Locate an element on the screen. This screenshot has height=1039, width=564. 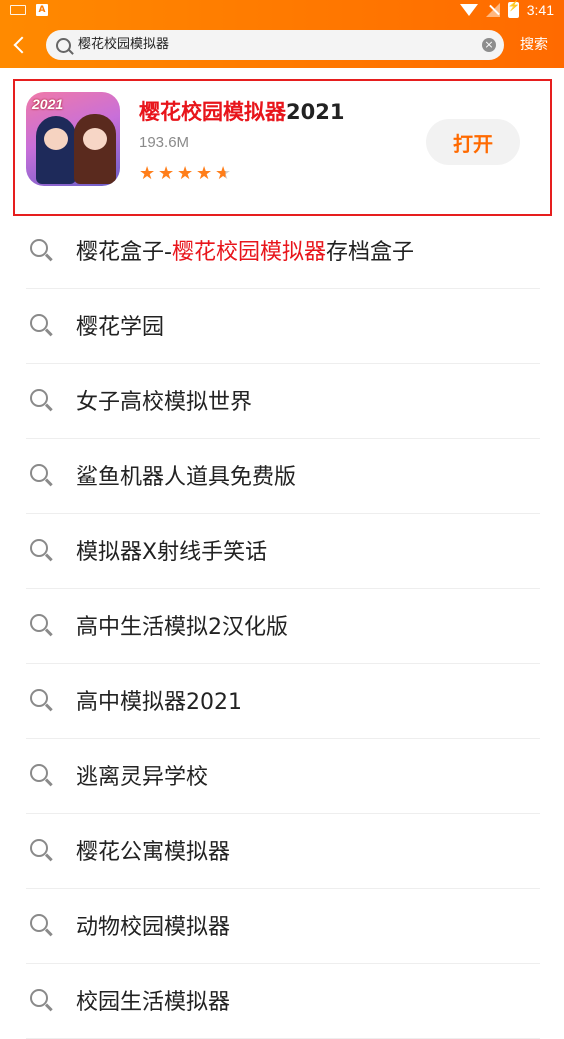
search-submit-button: 搜索 is located at coordinates (534, 44).